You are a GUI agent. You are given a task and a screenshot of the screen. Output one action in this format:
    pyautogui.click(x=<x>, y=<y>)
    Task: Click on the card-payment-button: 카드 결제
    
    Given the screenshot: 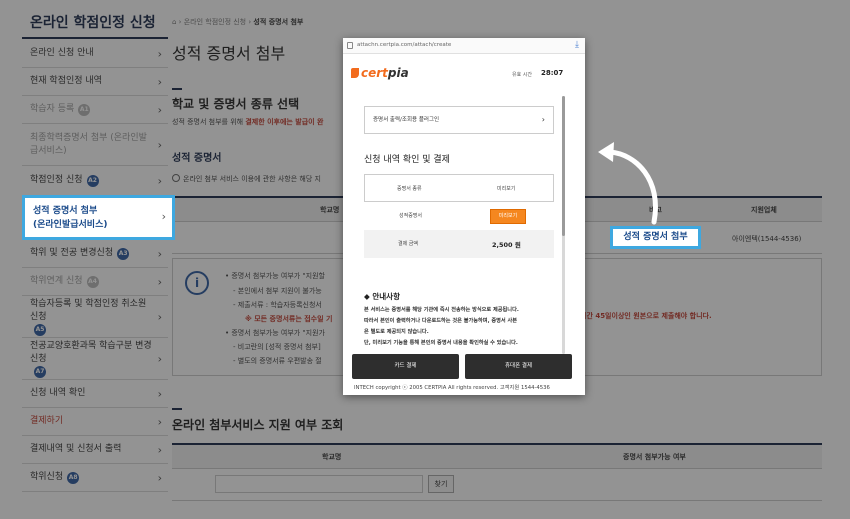 What is the action you would take?
    pyautogui.click(x=405, y=366)
    